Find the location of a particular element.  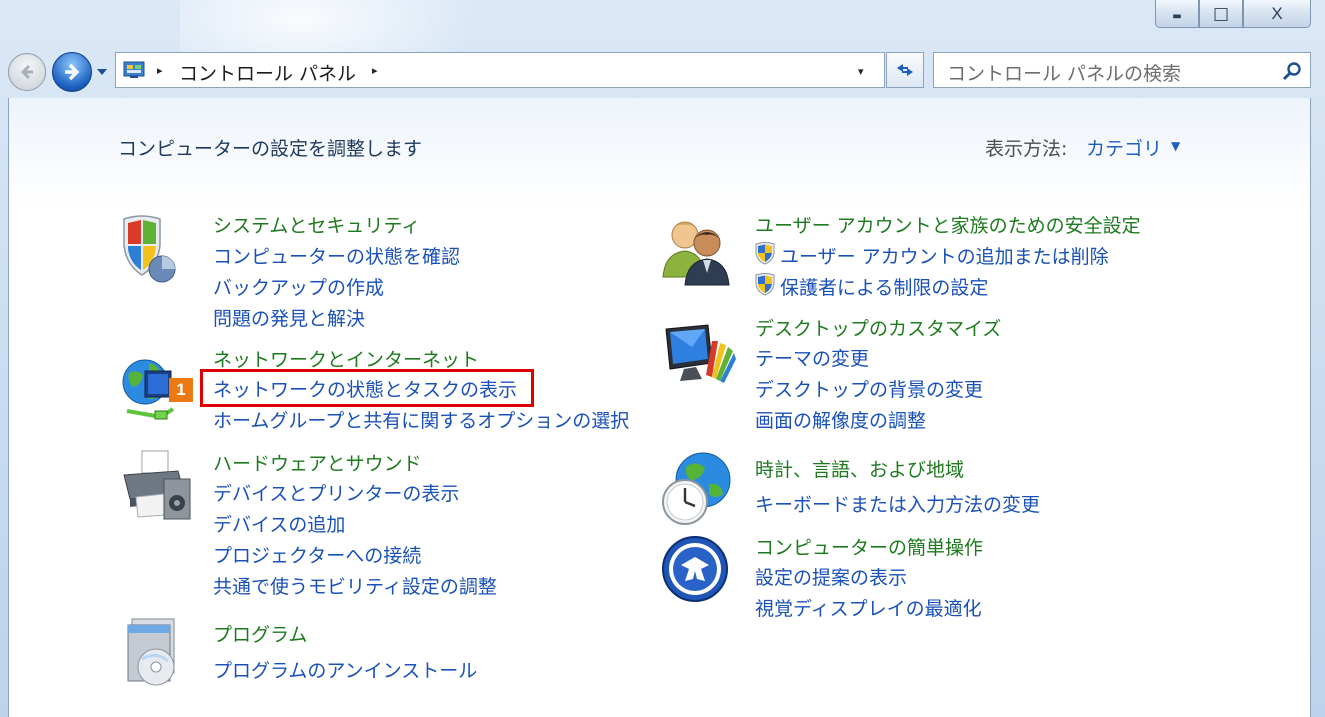

link-check-computer-status: コンピューターの状態を確認 is located at coordinates (336, 255).